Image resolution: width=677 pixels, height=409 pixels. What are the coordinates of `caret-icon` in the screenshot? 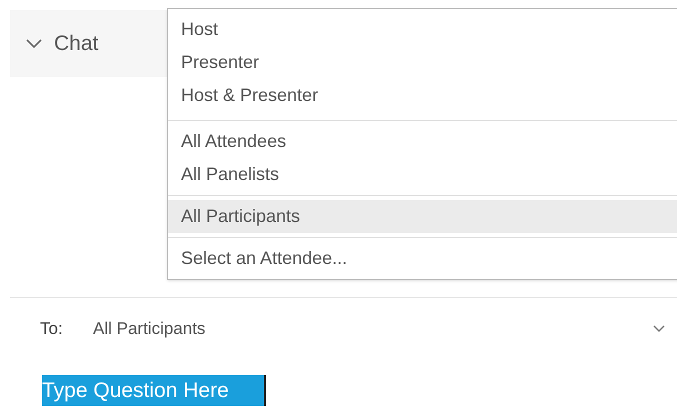 It's located at (659, 328).